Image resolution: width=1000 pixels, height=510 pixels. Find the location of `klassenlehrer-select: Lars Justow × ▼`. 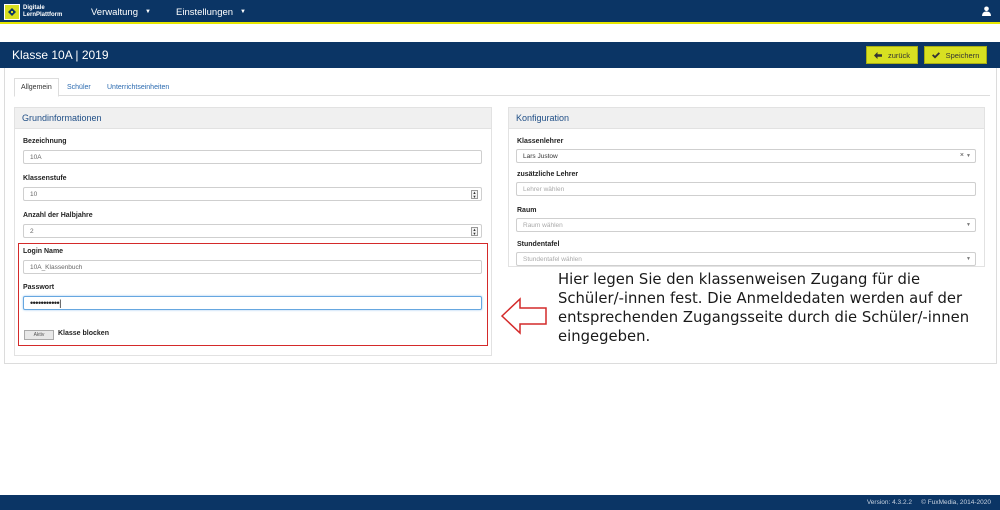

klassenlehrer-select: Lars Justow × ▼ is located at coordinates (746, 156).